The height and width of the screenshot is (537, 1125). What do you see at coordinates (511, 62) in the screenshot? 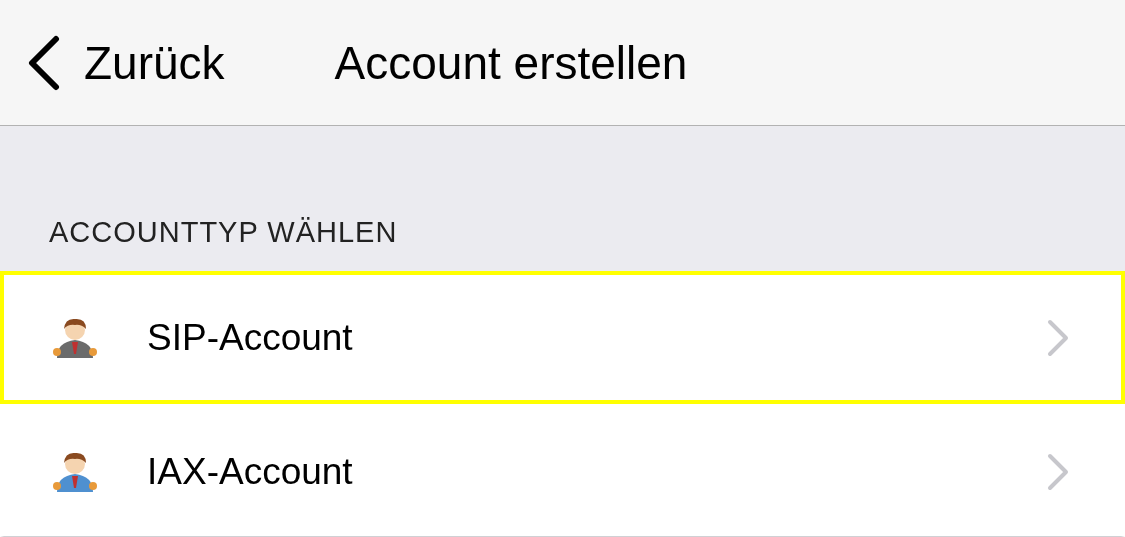
I see `screen-title: Account erstellen` at bounding box center [511, 62].